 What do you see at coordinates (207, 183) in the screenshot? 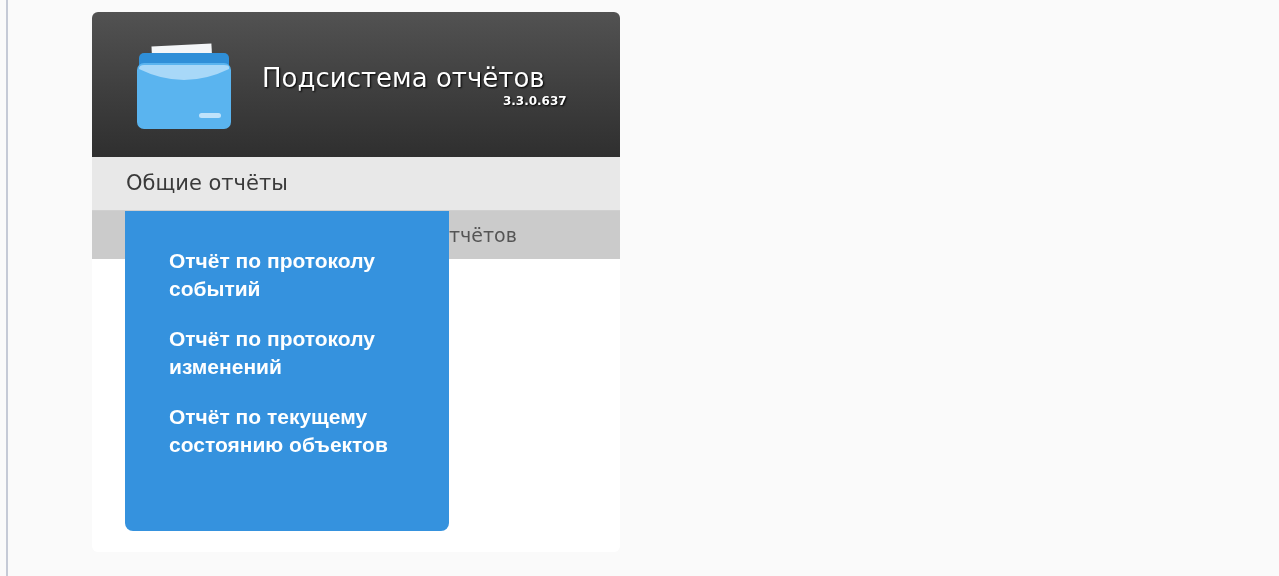
I see `menu-item: Общие отчёты` at bounding box center [207, 183].